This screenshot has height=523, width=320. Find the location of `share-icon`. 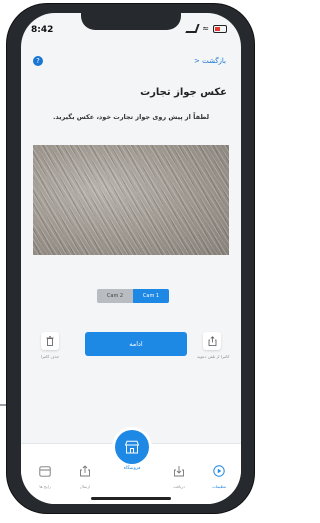

share-icon is located at coordinates (212, 341).